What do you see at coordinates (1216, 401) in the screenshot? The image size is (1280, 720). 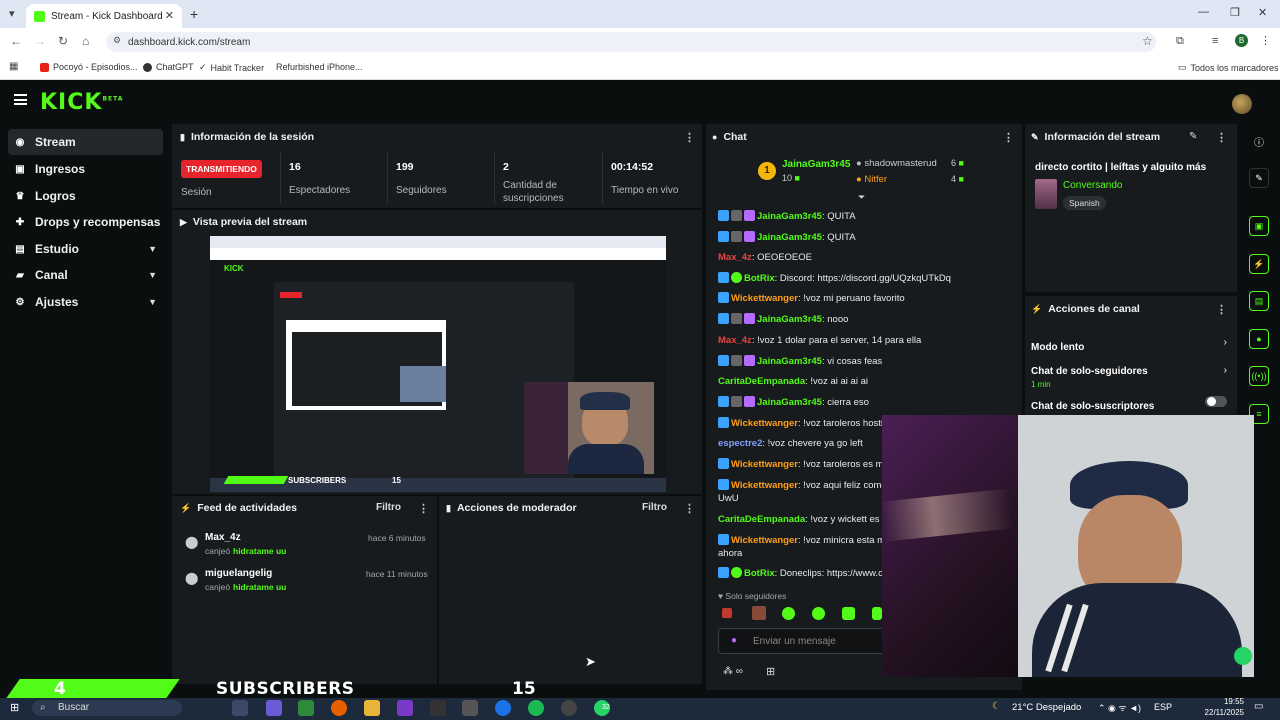 I see `toggle-switch` at bounding box center [1216, 401].